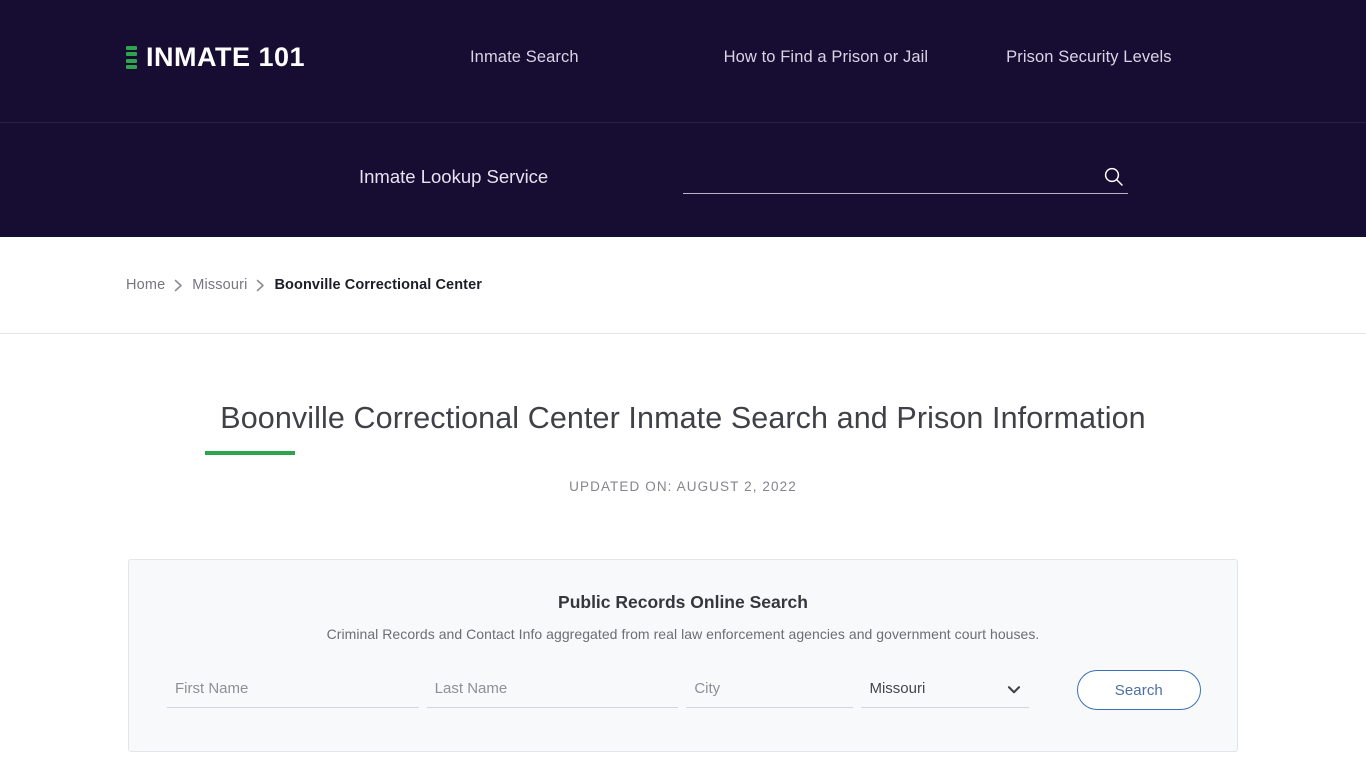 This screenshot has width=1366, height=768. I want to click on site-search-input, so click(891, 176).